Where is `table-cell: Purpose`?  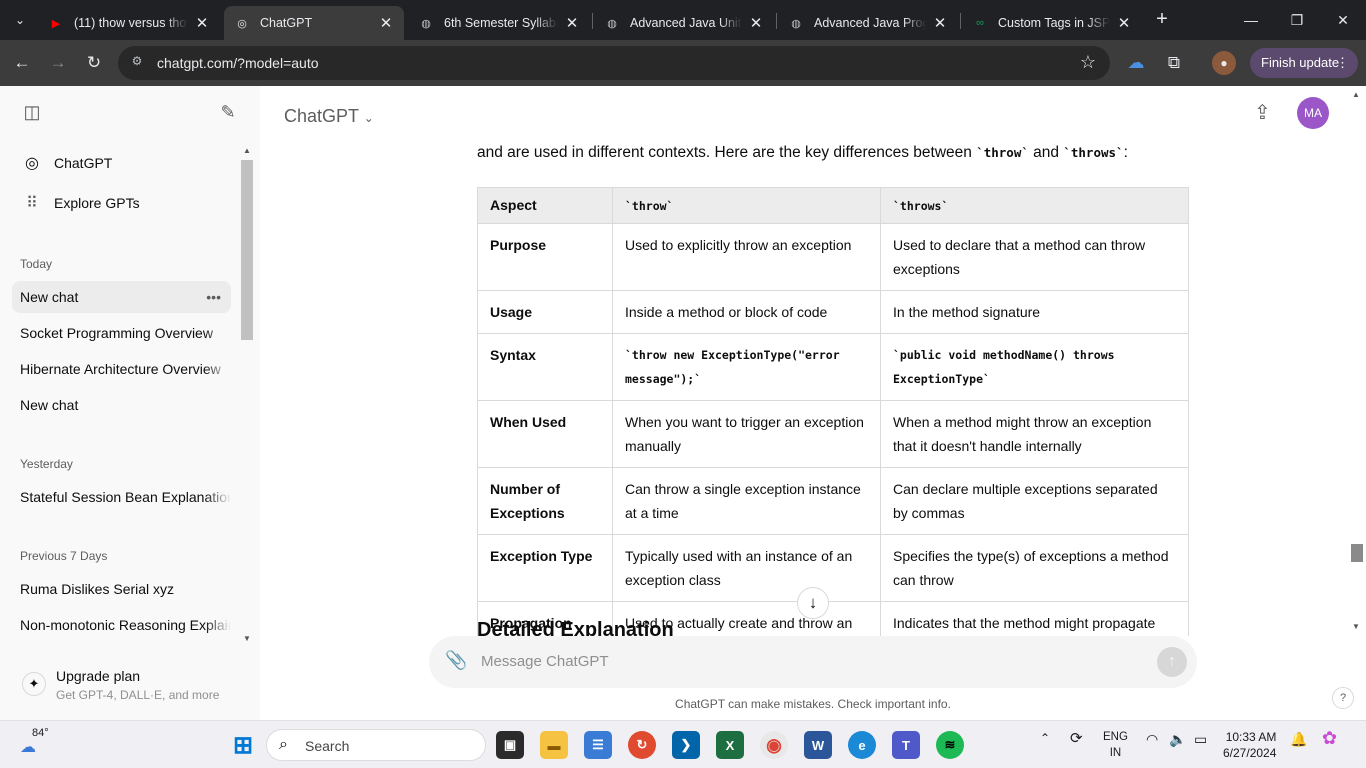 table-cell: Purpose is located at coordinates (545, 257).